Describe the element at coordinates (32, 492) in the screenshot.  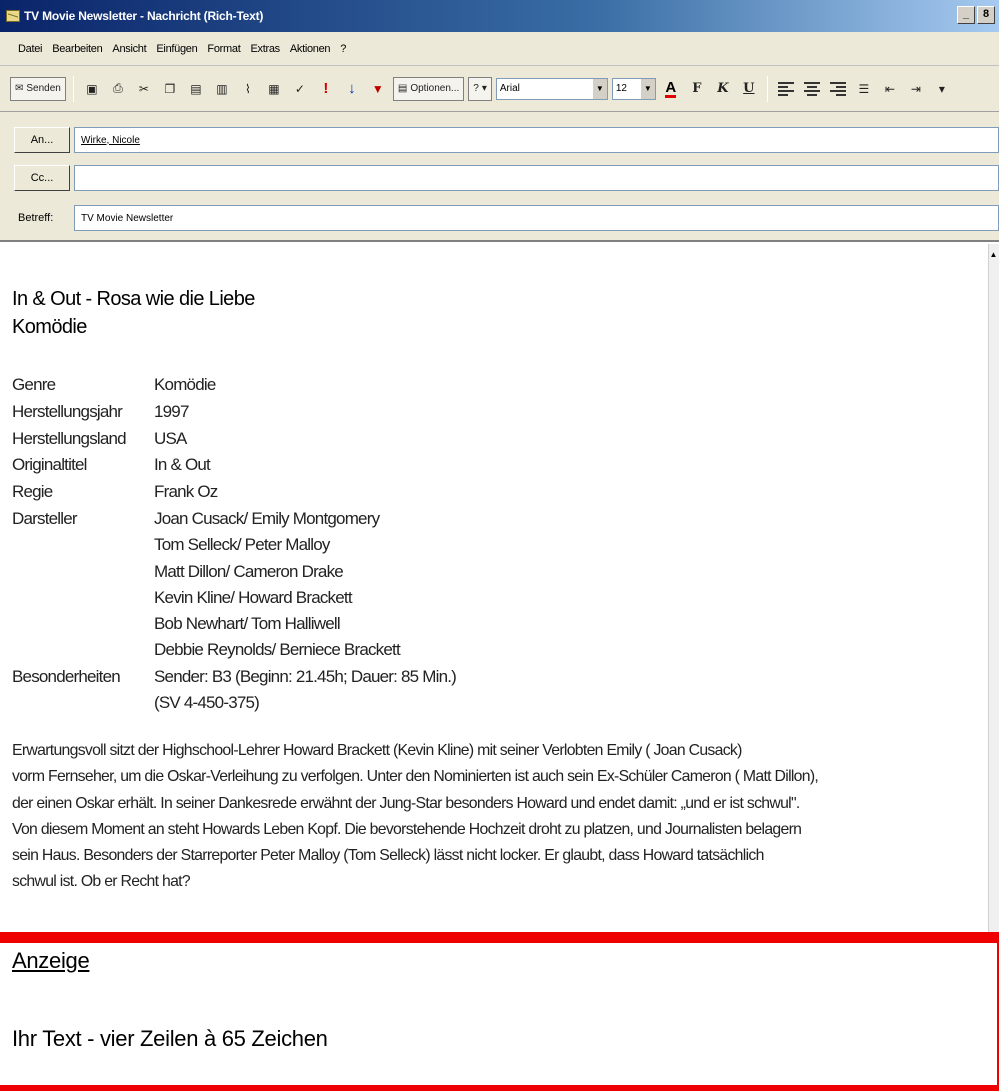
I see `info-key: Regie` at that location.